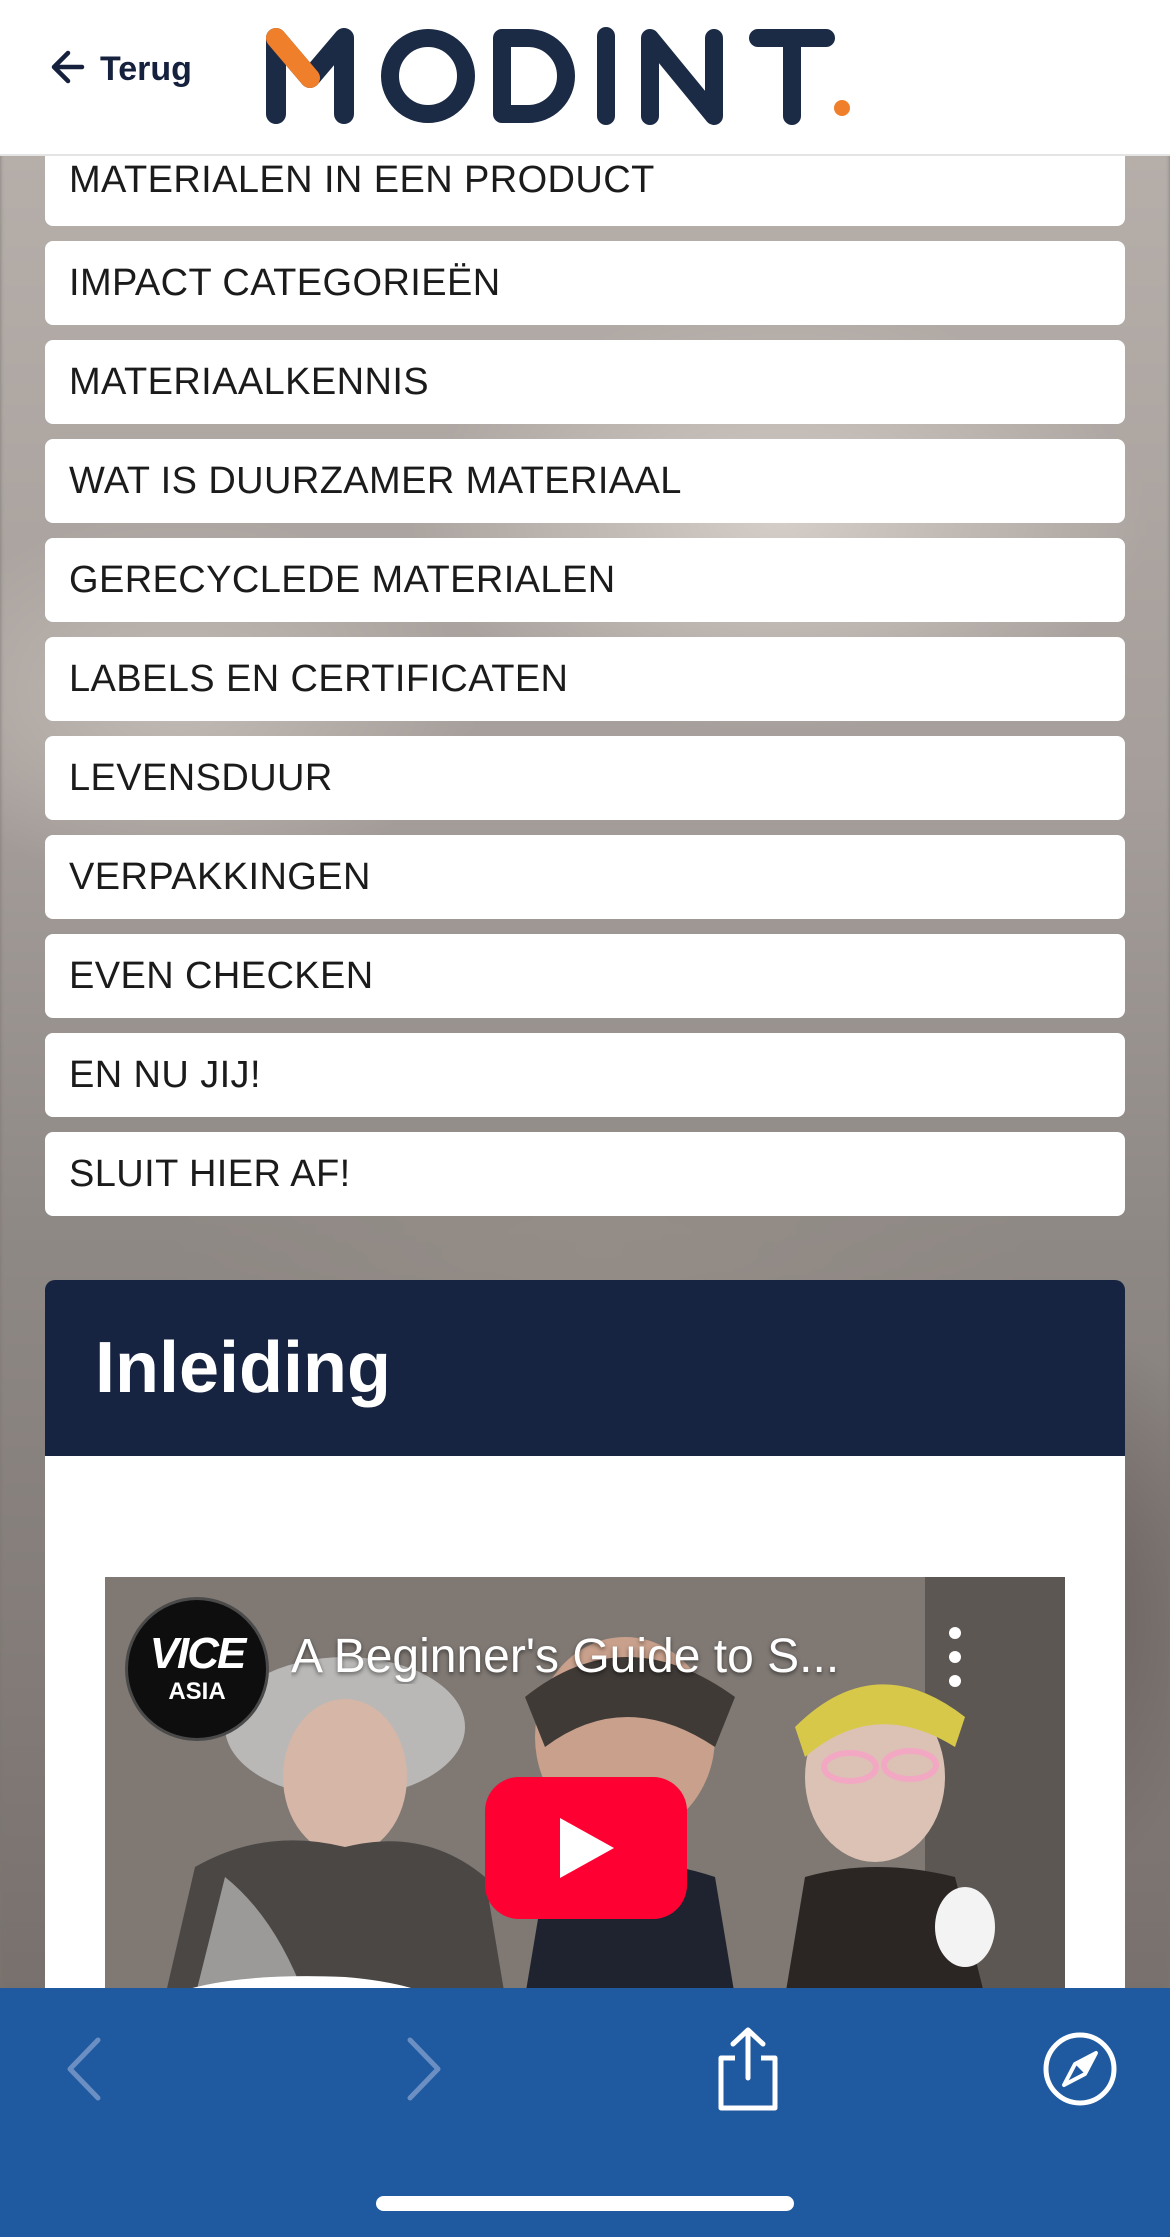  I want to click on play-button, so click(586, 1848).